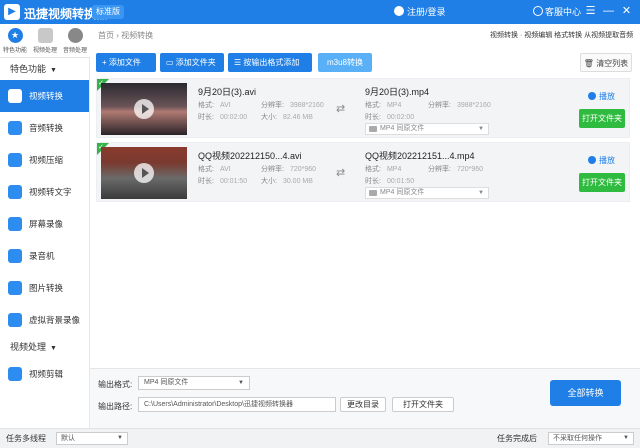 The height and width of the screenshot is (448, 640). What do you see at coordinates (577, 438) in the screenshot?
I see `after-task-value: 不采取任何操作` at bounding box center [577, 438].